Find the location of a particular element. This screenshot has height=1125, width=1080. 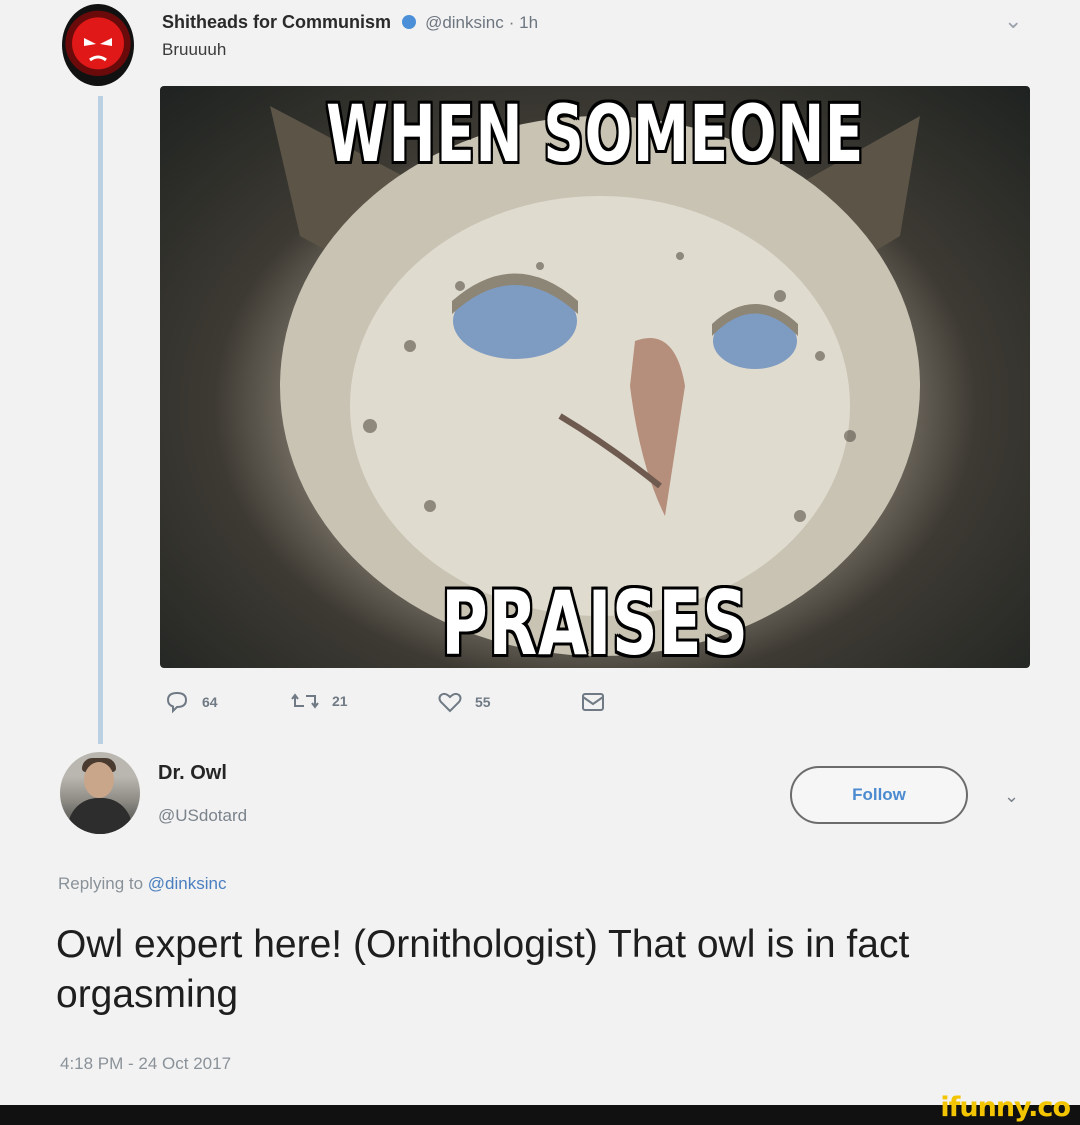

message-icon is located at coordinates (593, 702).